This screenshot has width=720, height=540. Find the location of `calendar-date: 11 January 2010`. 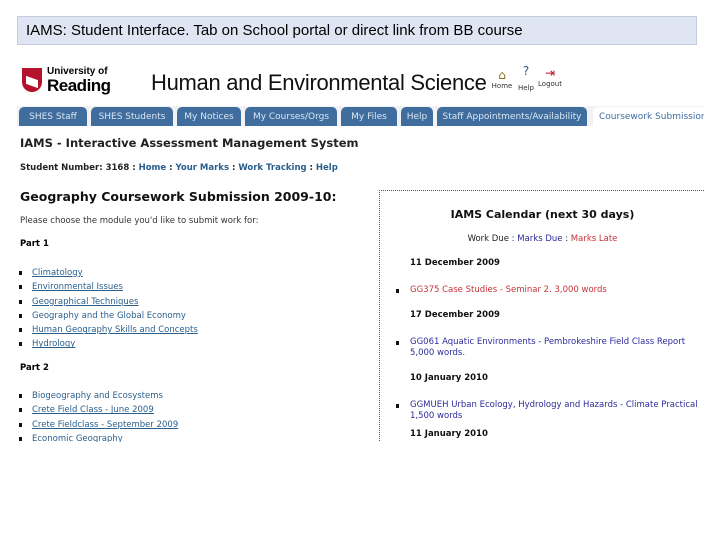

calendar-date: 11 January 2010 is located at coordinates (449, 434).